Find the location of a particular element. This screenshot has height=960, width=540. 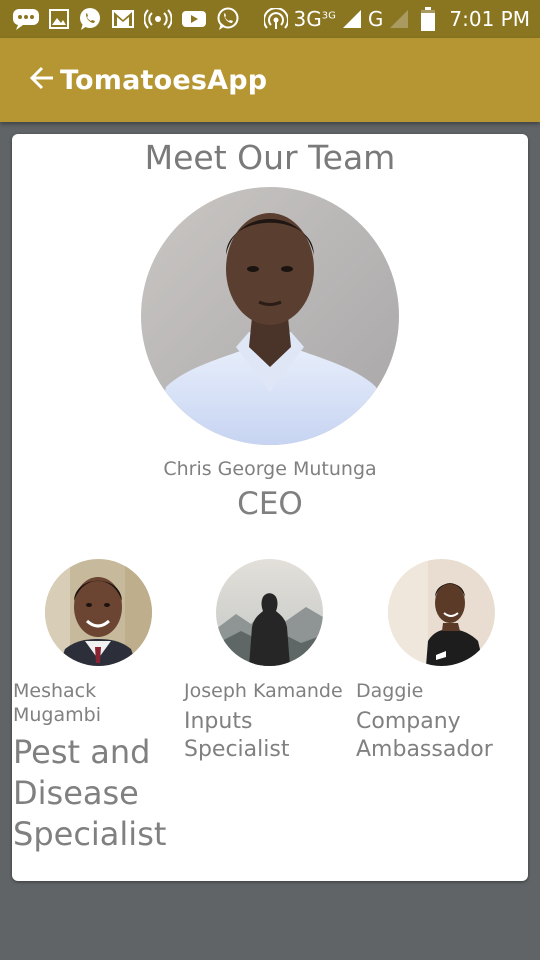

member-role: Pest and Disease Specialist is located at coordinates (90, 793).